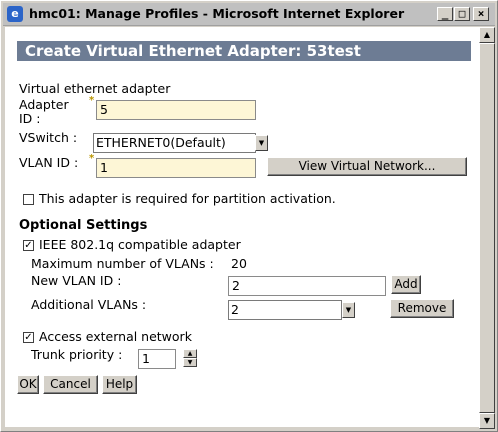 The height and width of the screenshot is (432, 498). What do you see at coordinates (28, 337) in the screenshot?
I see `access-external-checkbox: ✓` at bounding box center [28, 337].